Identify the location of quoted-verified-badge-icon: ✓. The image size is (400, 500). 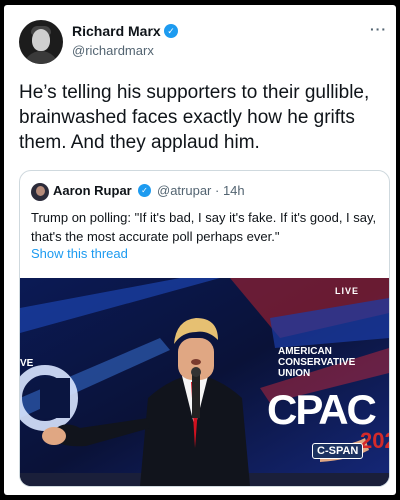
(144, 190).